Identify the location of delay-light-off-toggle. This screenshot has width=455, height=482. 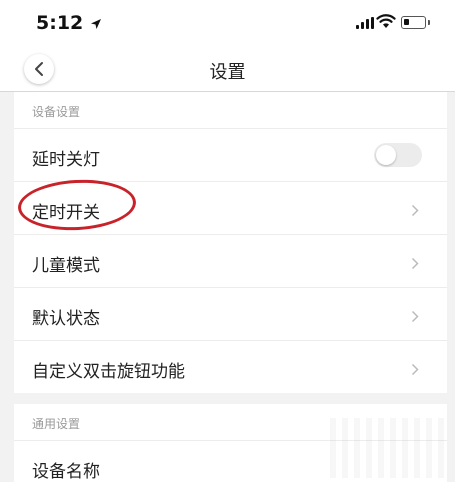
(398, 155).